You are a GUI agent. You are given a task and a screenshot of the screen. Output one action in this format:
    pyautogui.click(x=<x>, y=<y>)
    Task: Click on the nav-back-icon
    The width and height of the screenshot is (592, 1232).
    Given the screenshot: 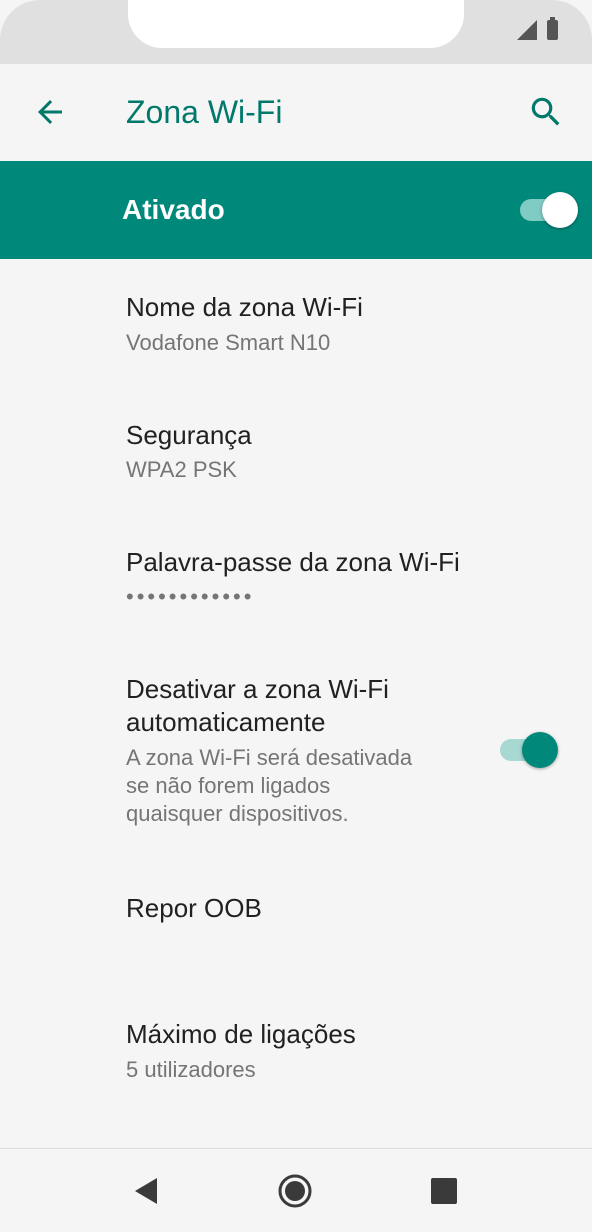 What is the action you would take?
    pyautogui.click(x=146, y=1191)
    